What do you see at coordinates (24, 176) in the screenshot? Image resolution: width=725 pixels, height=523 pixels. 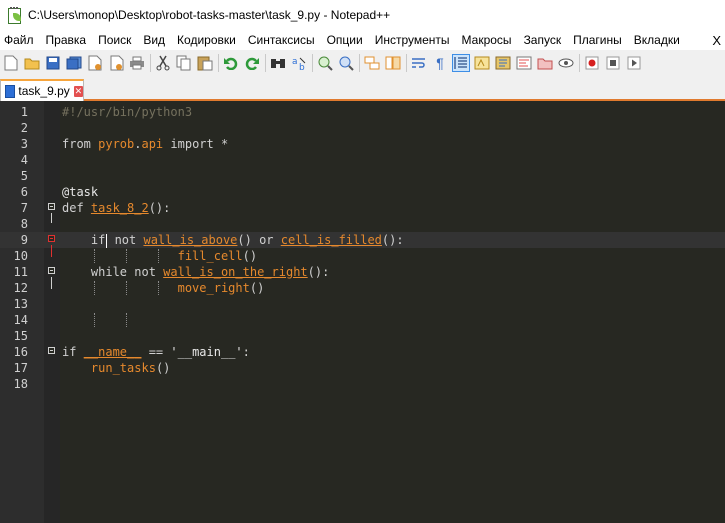 I see `line-number: 5` at bounding box center [24, 176].